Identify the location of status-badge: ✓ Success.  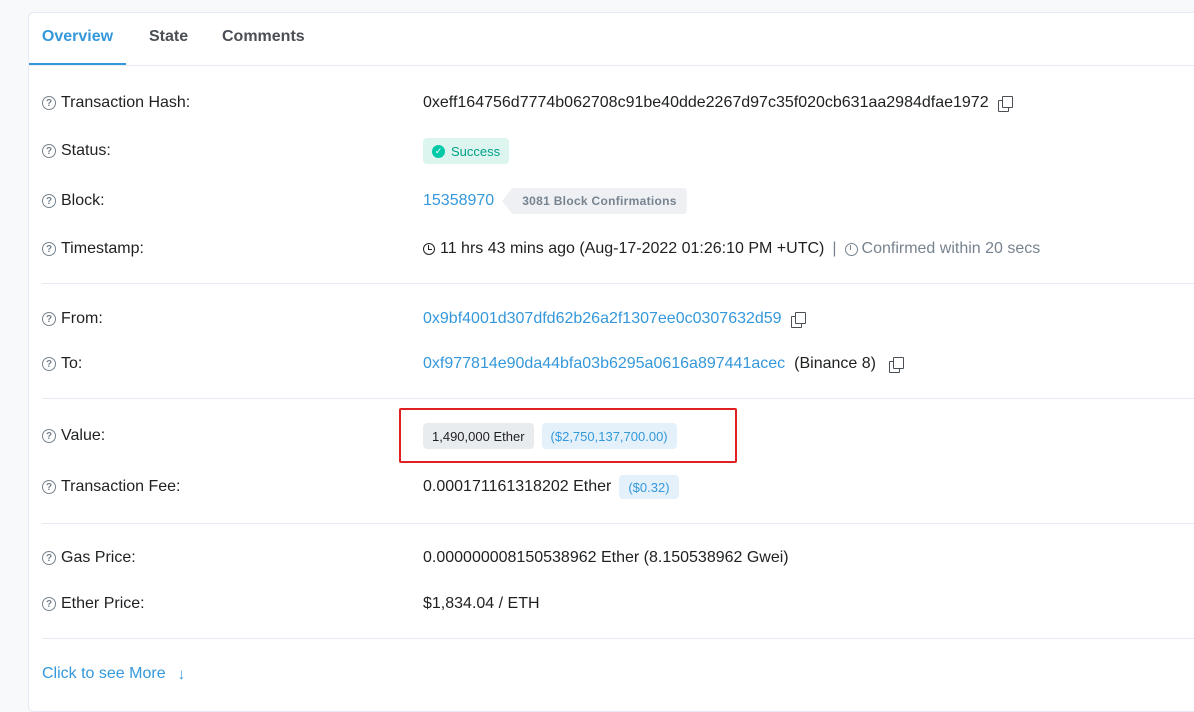
(466, 151).